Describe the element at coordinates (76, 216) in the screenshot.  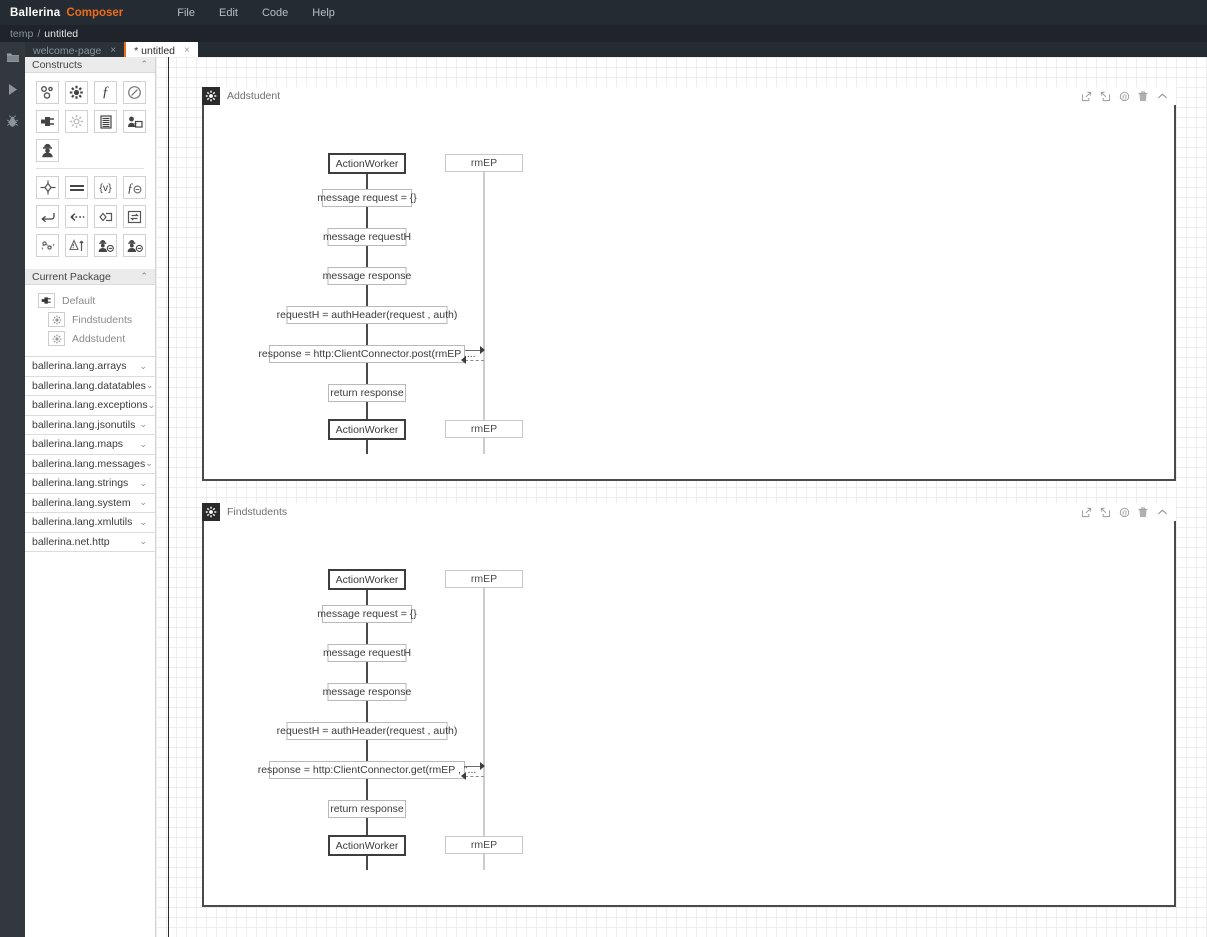
I see `reply-icon` at that location.